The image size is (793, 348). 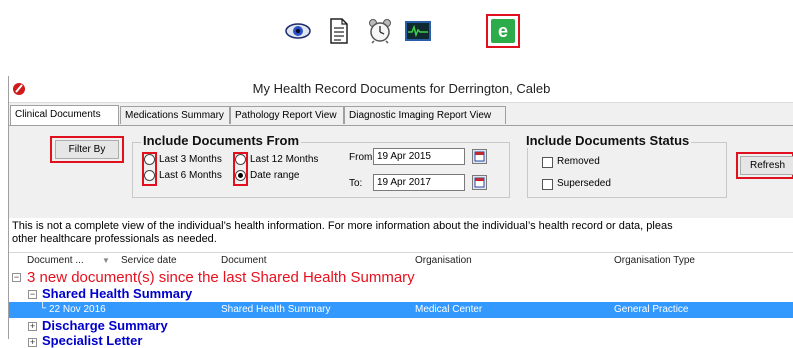 What do you see at coordinates (190, 159) in the screenshot?
I see `last-3-months-label: Last 3 Months` at bounding box center [190, 159].